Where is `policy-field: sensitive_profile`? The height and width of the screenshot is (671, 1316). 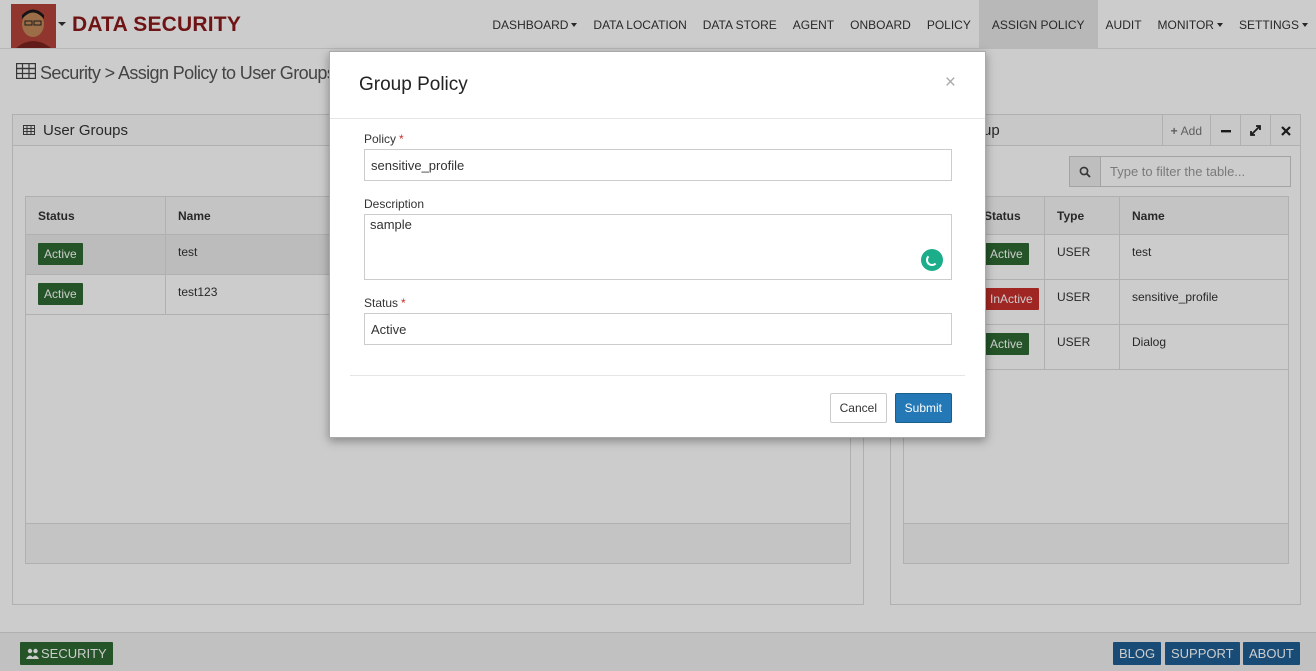 policy-field: sensitive_profile is located at coordinates (658, 165).